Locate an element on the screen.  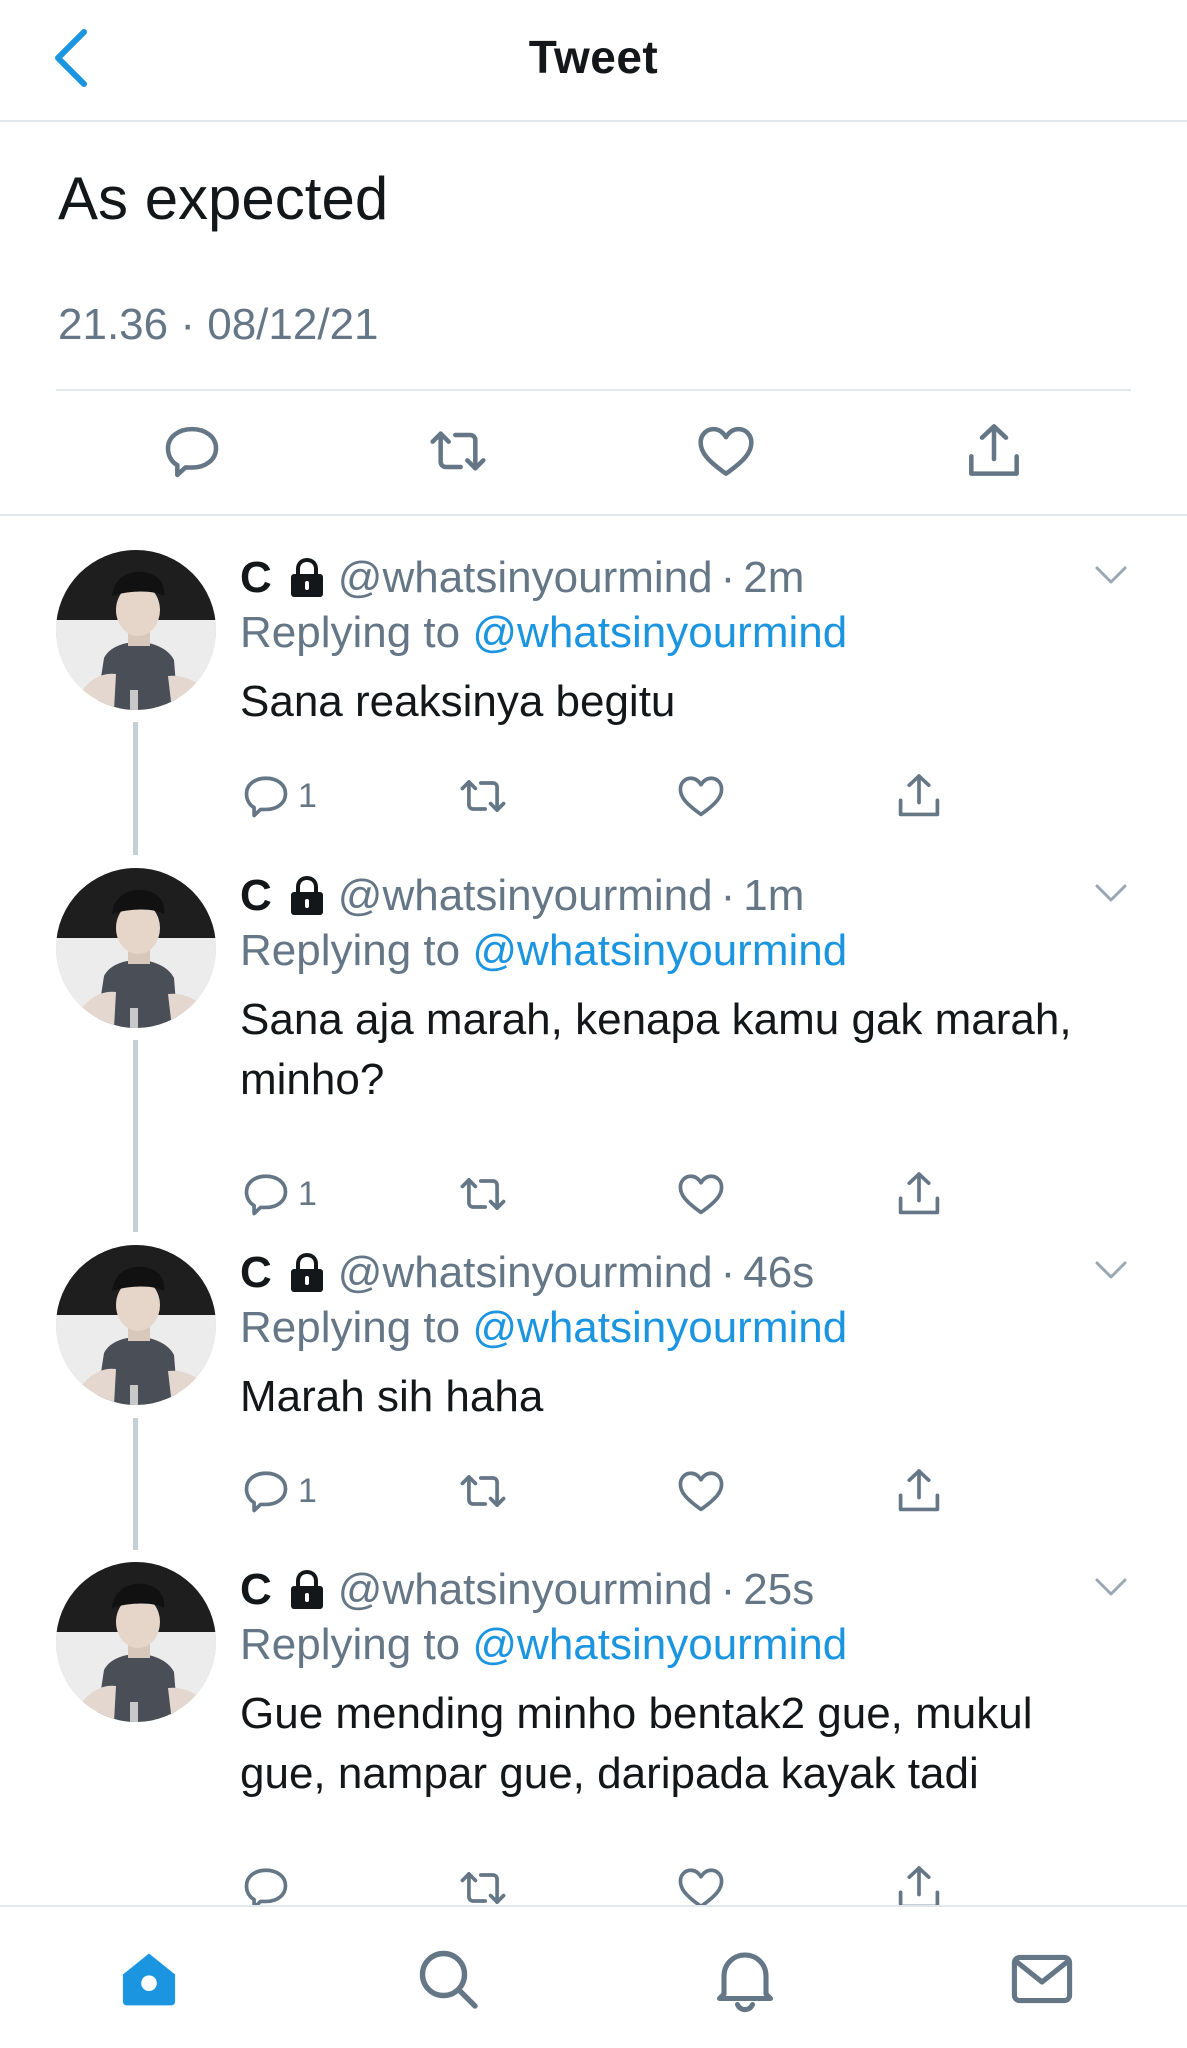
reply-header: C @whatsinyourmind · 1m is located at coordinates (522, 896).